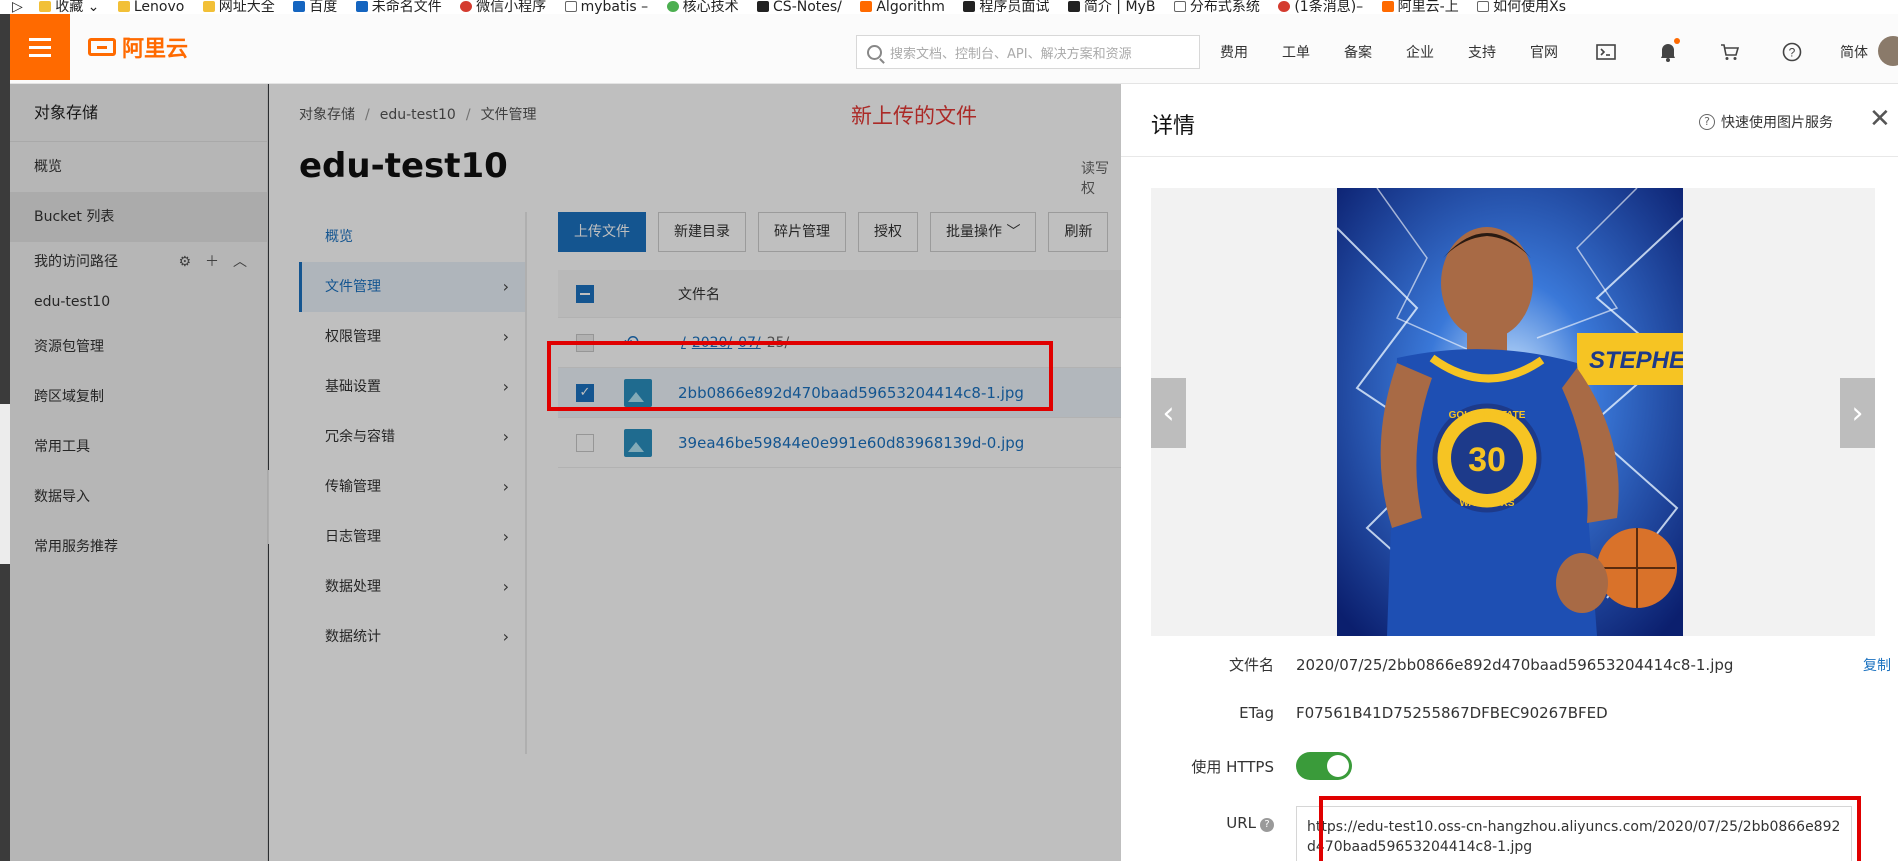 This screenshot has height=861, width=1898. What do you see at coordinates (1544, 52) in the screenshot?
I see `nav-official-site: 官网` at bounding box center [1544, 52].